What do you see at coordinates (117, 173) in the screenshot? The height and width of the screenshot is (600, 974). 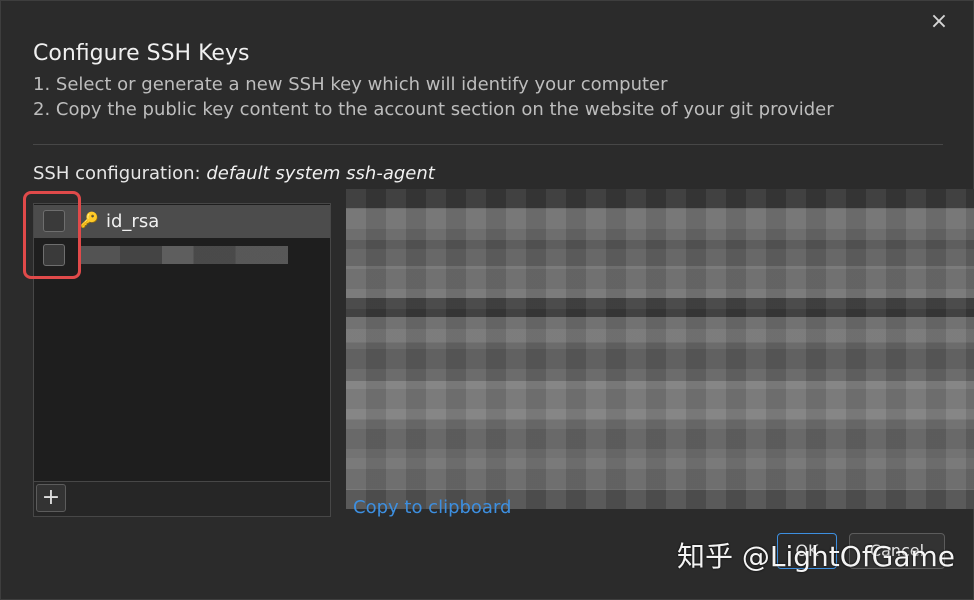 I see `ssh-configuration-label: SSH configuration:` at bounding box center [117, 173].